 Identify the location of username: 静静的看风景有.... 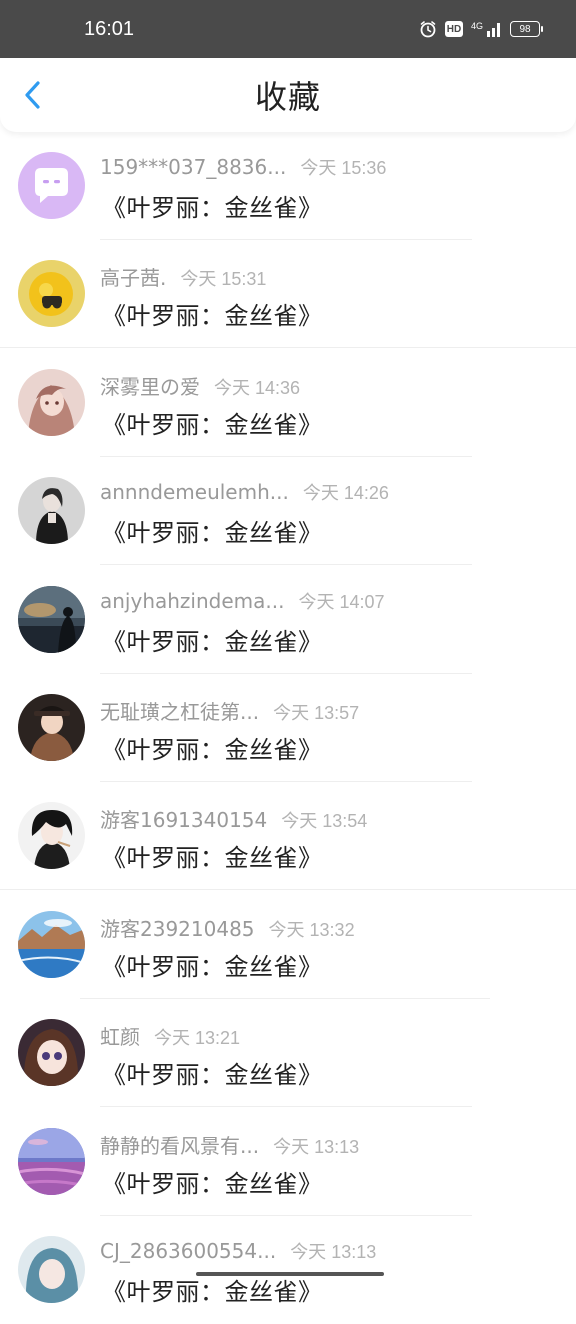
(180, 1145).